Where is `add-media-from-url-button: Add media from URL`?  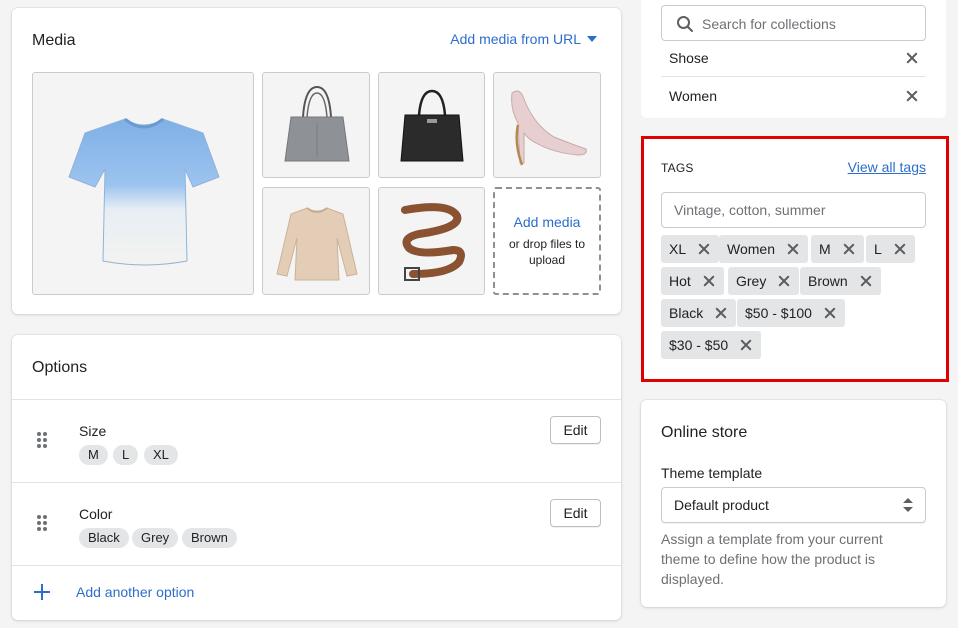 add-media-from-url-button: Add media from URL is located at coordinates (523, 39).